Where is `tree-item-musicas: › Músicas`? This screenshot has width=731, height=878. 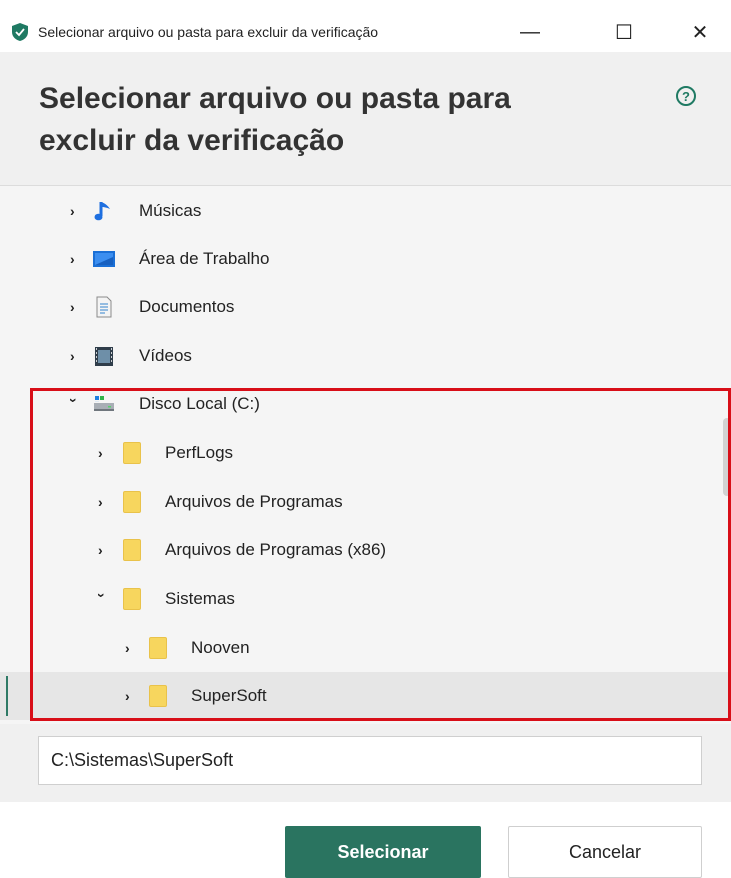 tree-item-musicas: › Músicas is located at coordinates (364, 211).